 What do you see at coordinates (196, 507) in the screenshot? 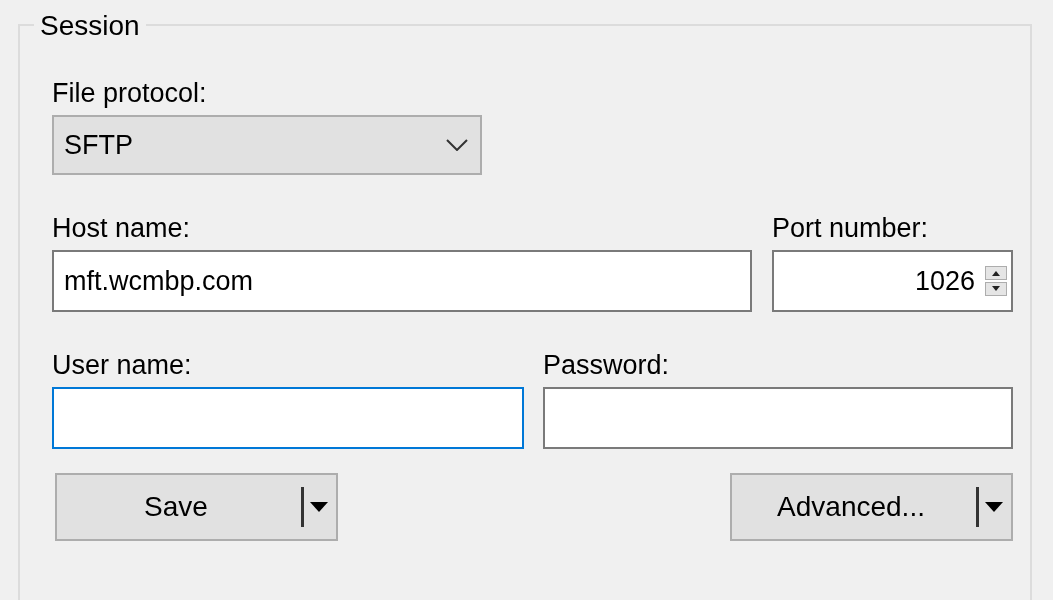
I see `split-button: Save` at bounding box center [196, 507].